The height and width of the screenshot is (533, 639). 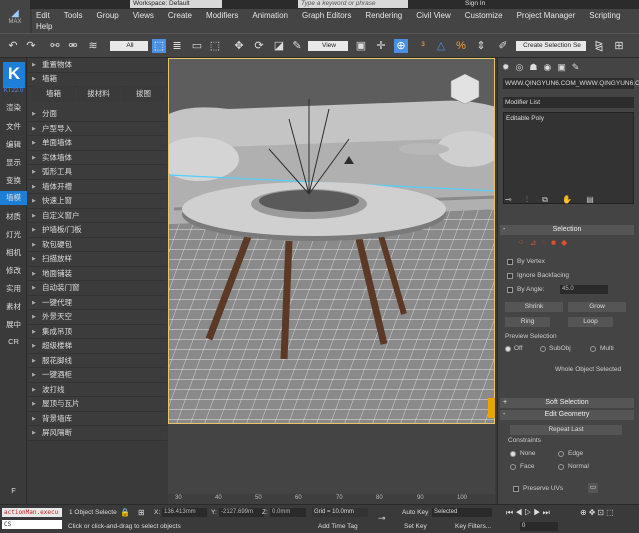 I want to click on undo-icon: ↶, so click(x=13, y=46).